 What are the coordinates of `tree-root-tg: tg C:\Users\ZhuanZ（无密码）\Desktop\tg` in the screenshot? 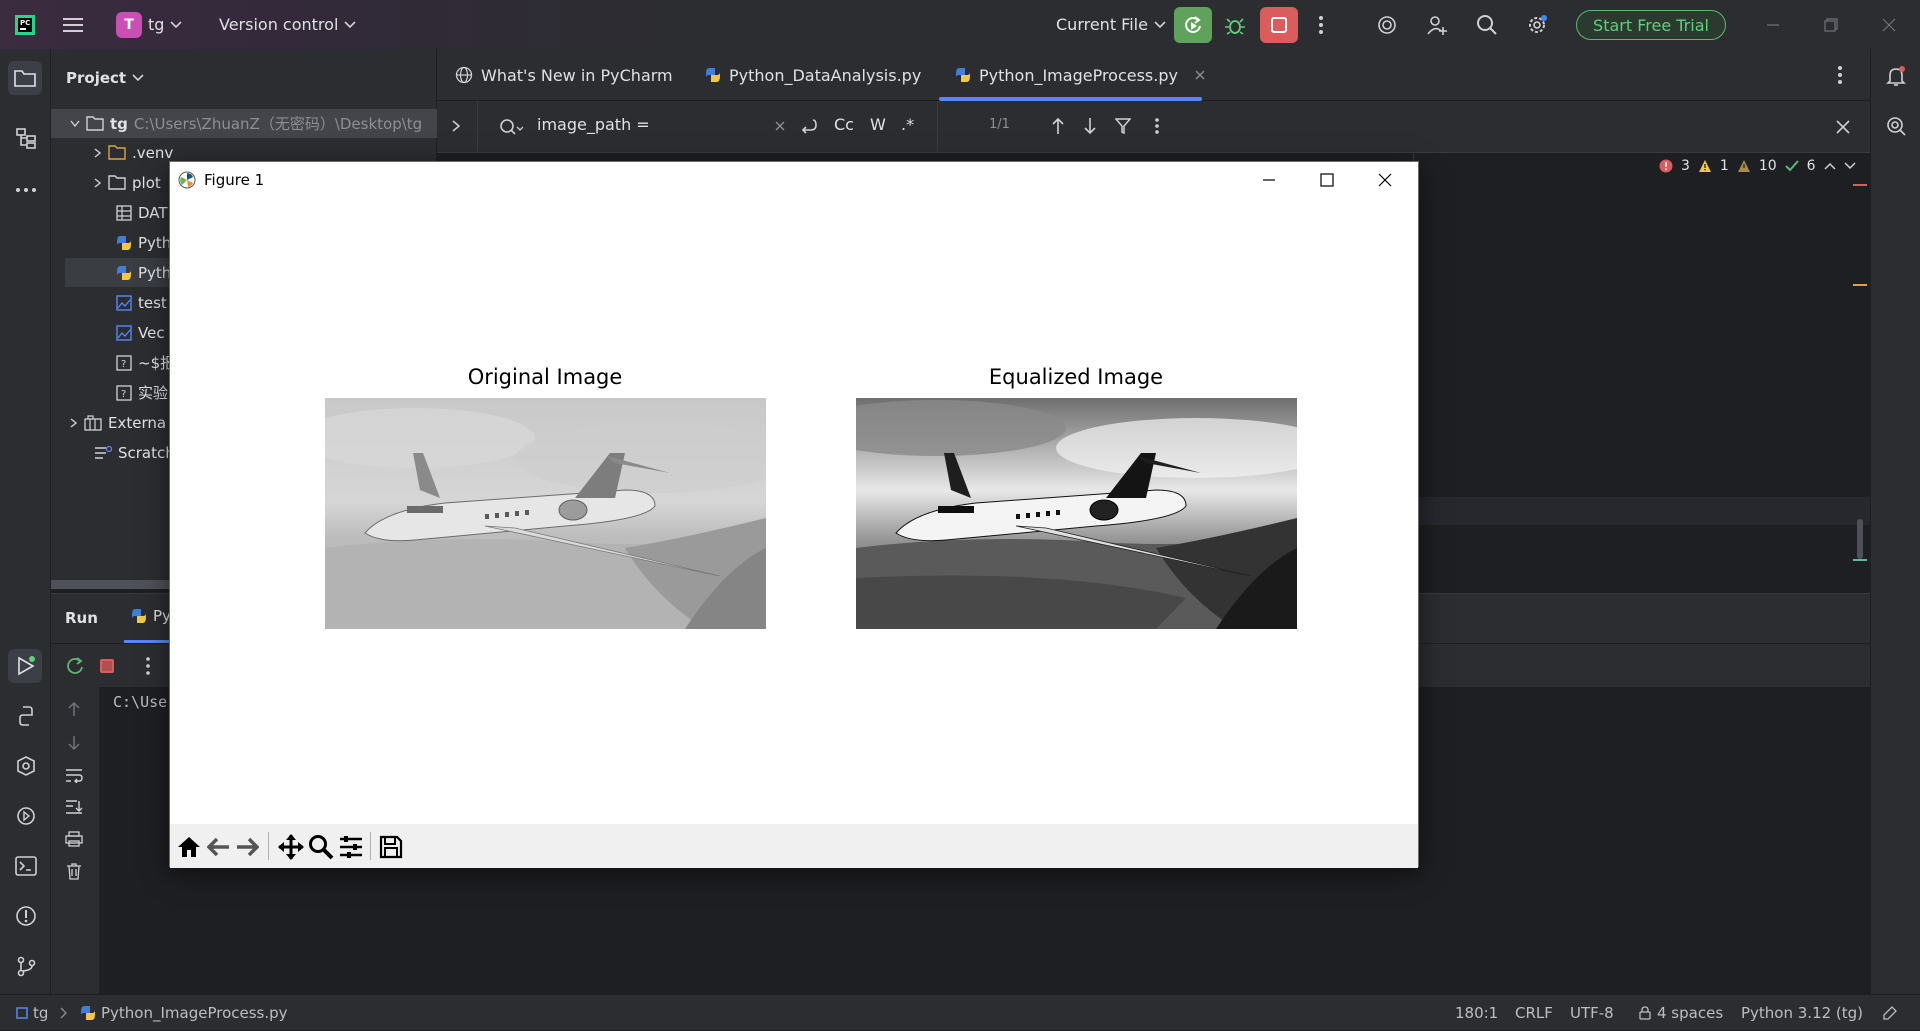 It's located at (246, 123).